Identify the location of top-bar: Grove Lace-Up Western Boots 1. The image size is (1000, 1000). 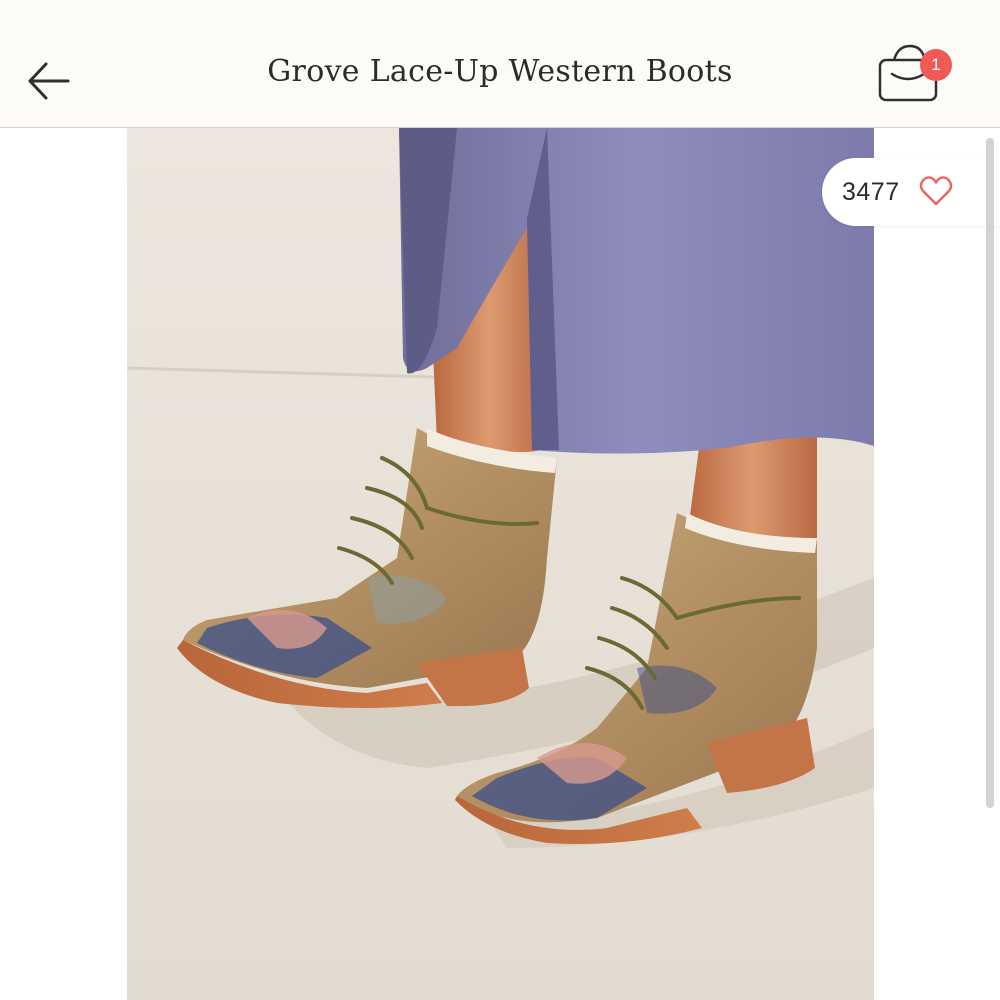
(500, 64).